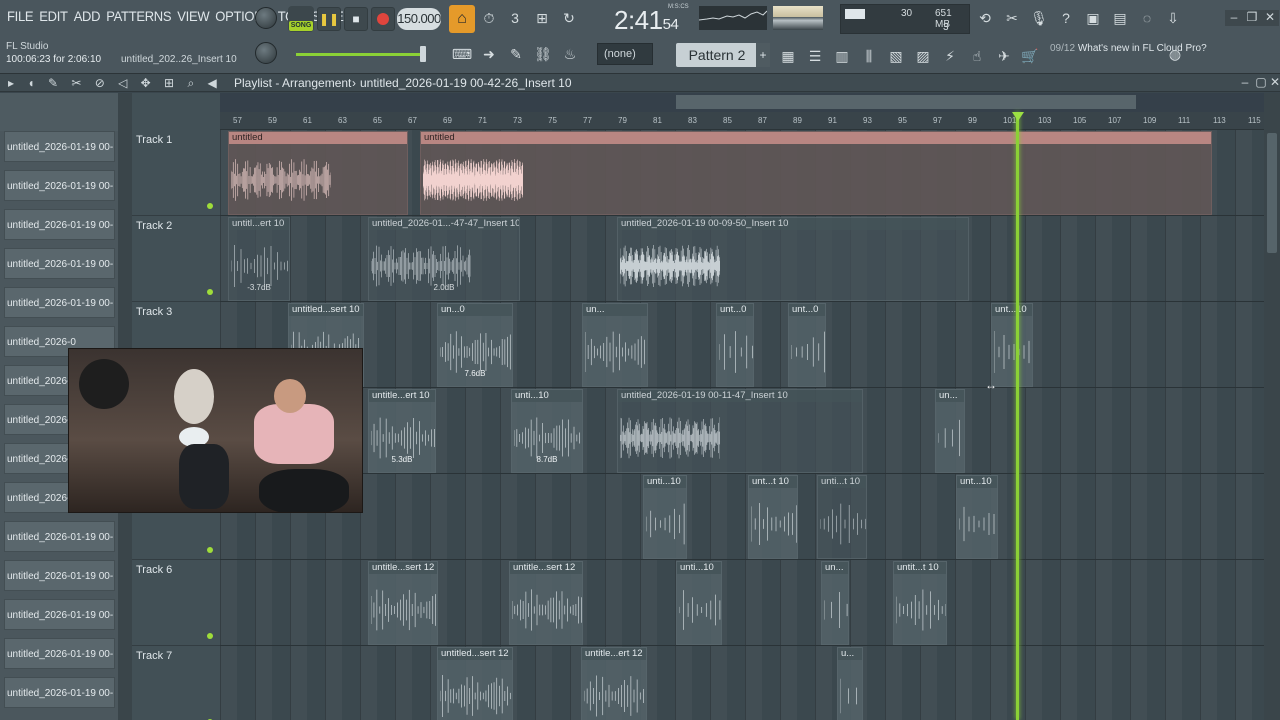 The height and width of the screenshot is (720, 1280). Describe the element at coordinates (793, 259) in the screenshot. I see `audio-clip: untitled_2026-01-19 00-09-50_Insert 10` at that location.